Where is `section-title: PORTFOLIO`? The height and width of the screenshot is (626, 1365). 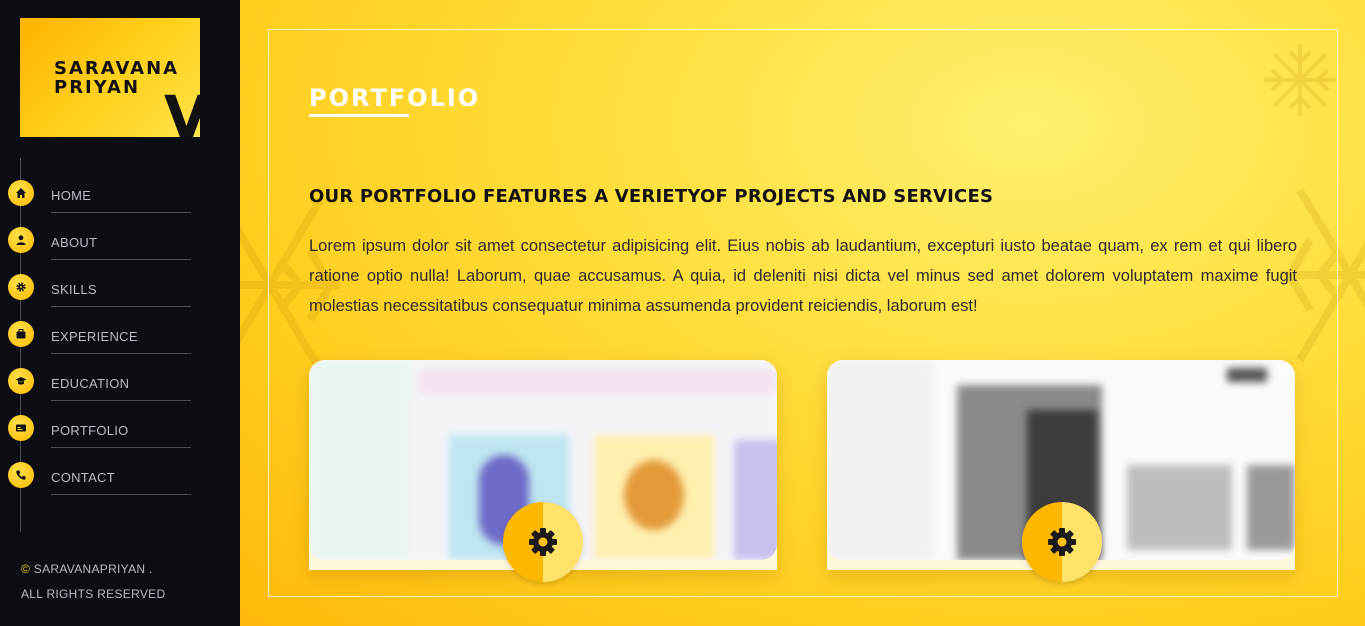 section-title: PORTFOLIO is located at coordinates (395, 98).